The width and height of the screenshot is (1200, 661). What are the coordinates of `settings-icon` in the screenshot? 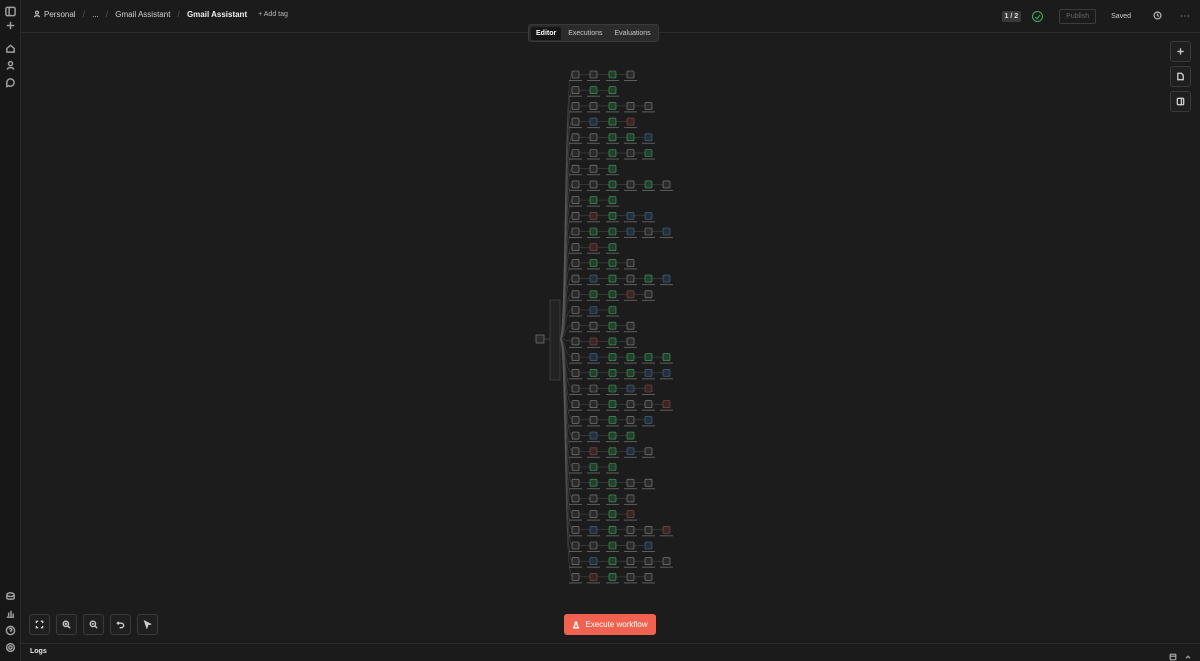 It's located at (10, 647).